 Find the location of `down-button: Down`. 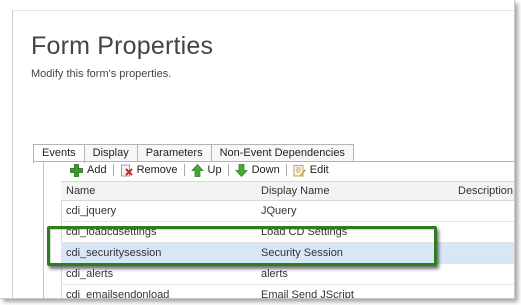

down-button: Down is located at coordinates (257, 170).